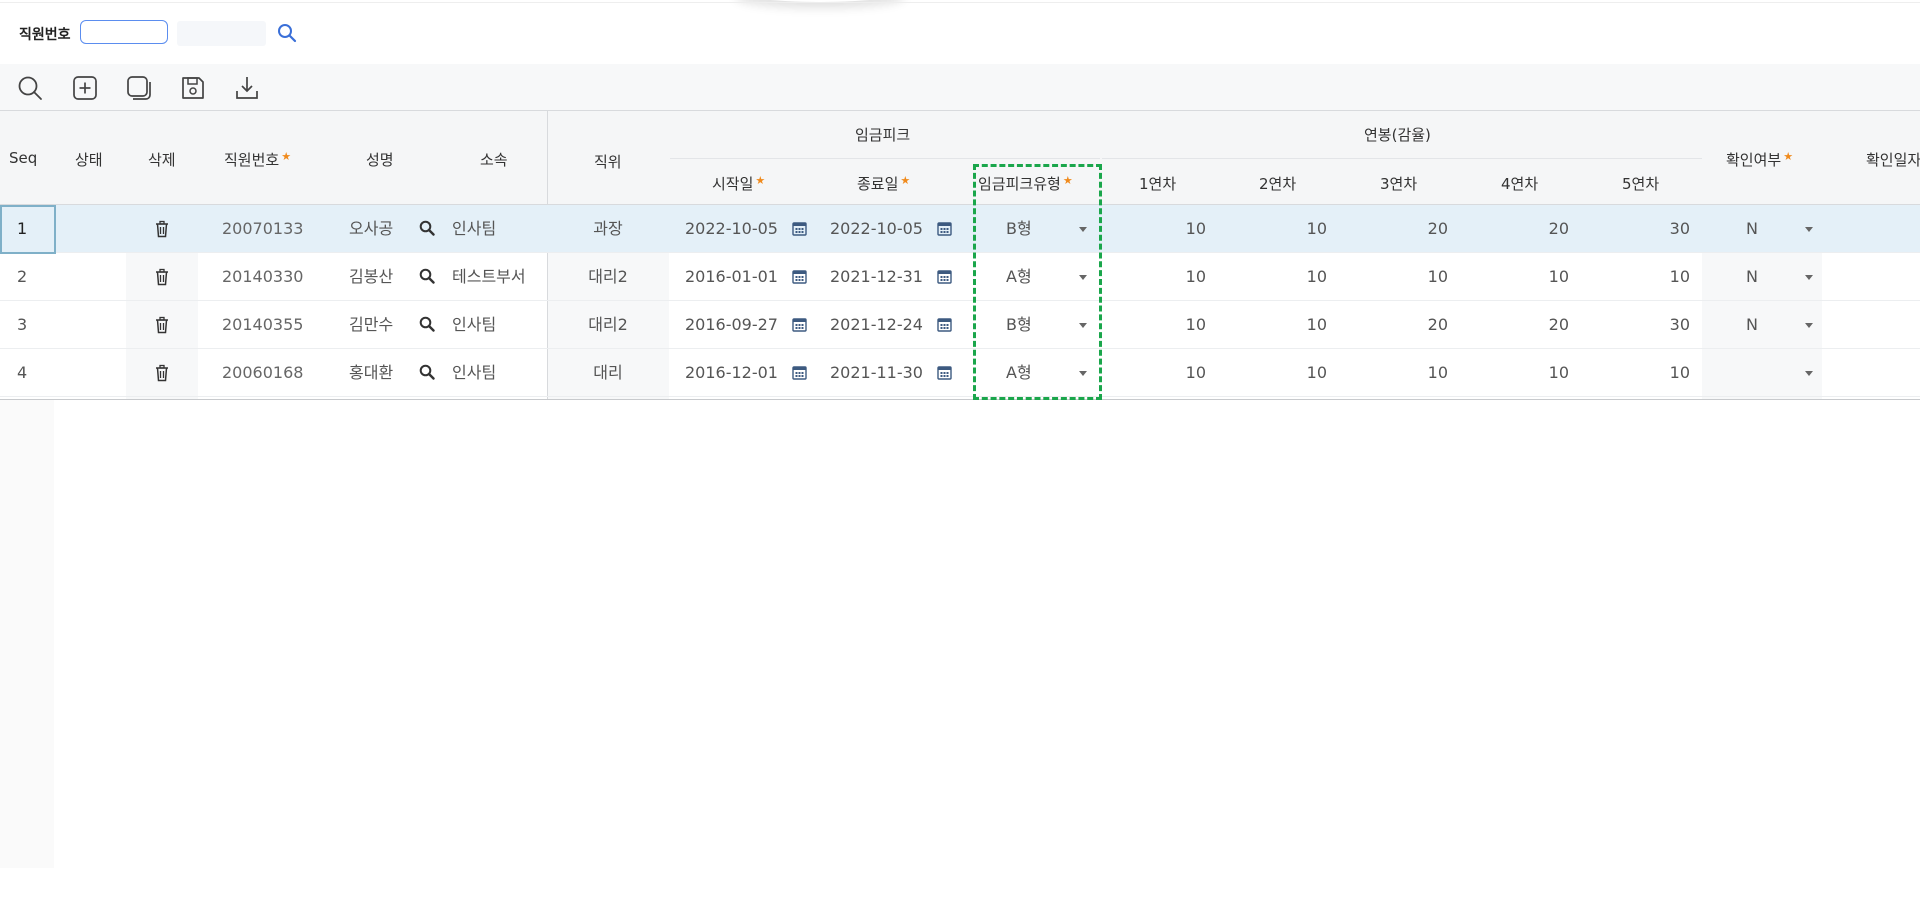 This screenshot has width=1920, height=923. What do you see at coordinates (1641, 184) in the screenshot?
I see `header-year5: 5연차` at bounding box center [1641, 184].